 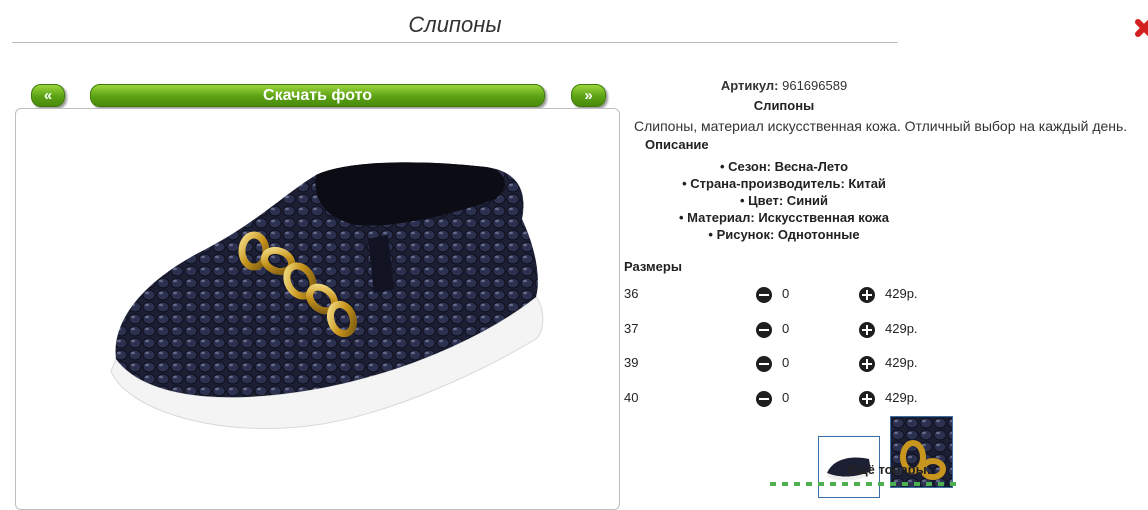 I want to click on article-line: Артикул: 961696589, so click(x=784, y=85).